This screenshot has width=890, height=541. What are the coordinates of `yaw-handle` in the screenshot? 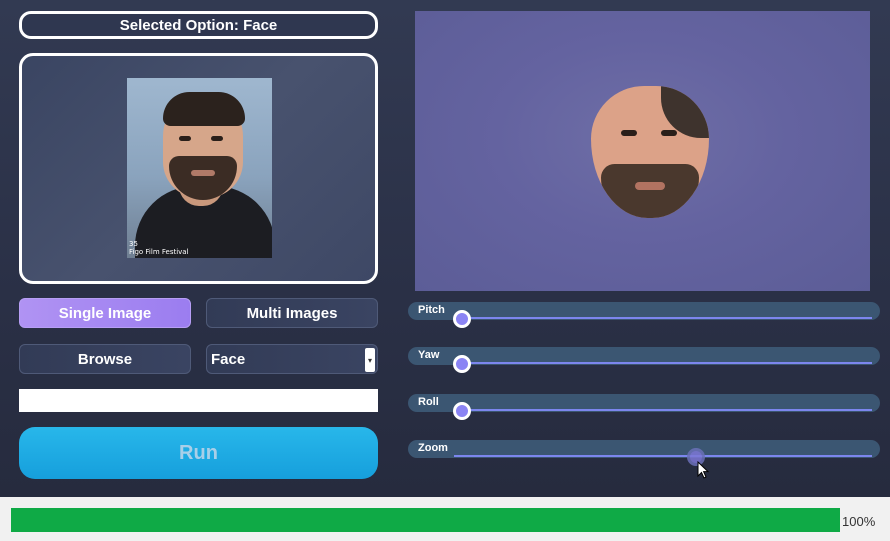 It's located at (462, 364).